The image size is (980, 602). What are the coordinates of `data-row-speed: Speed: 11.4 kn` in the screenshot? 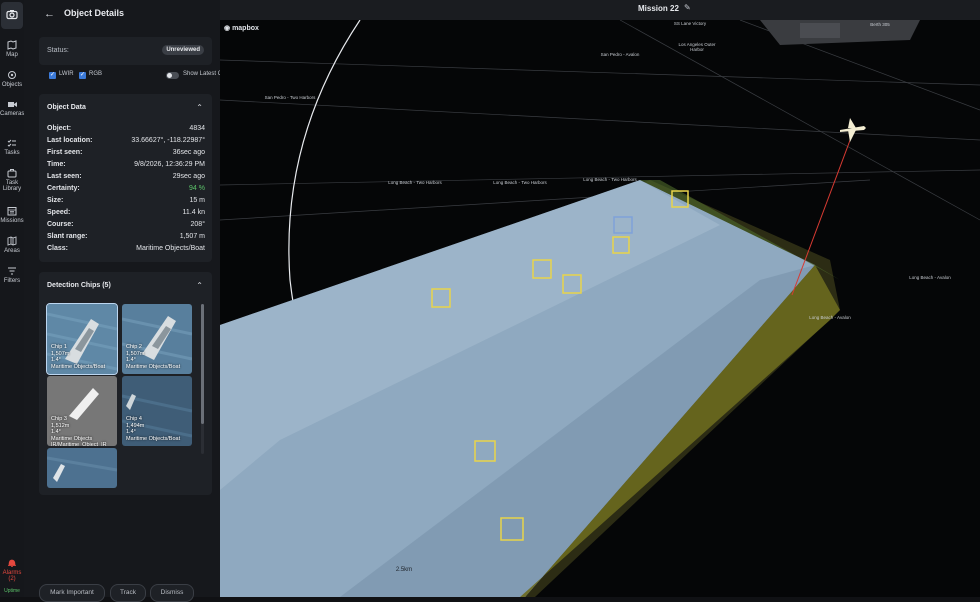 It's located at (126, 214).